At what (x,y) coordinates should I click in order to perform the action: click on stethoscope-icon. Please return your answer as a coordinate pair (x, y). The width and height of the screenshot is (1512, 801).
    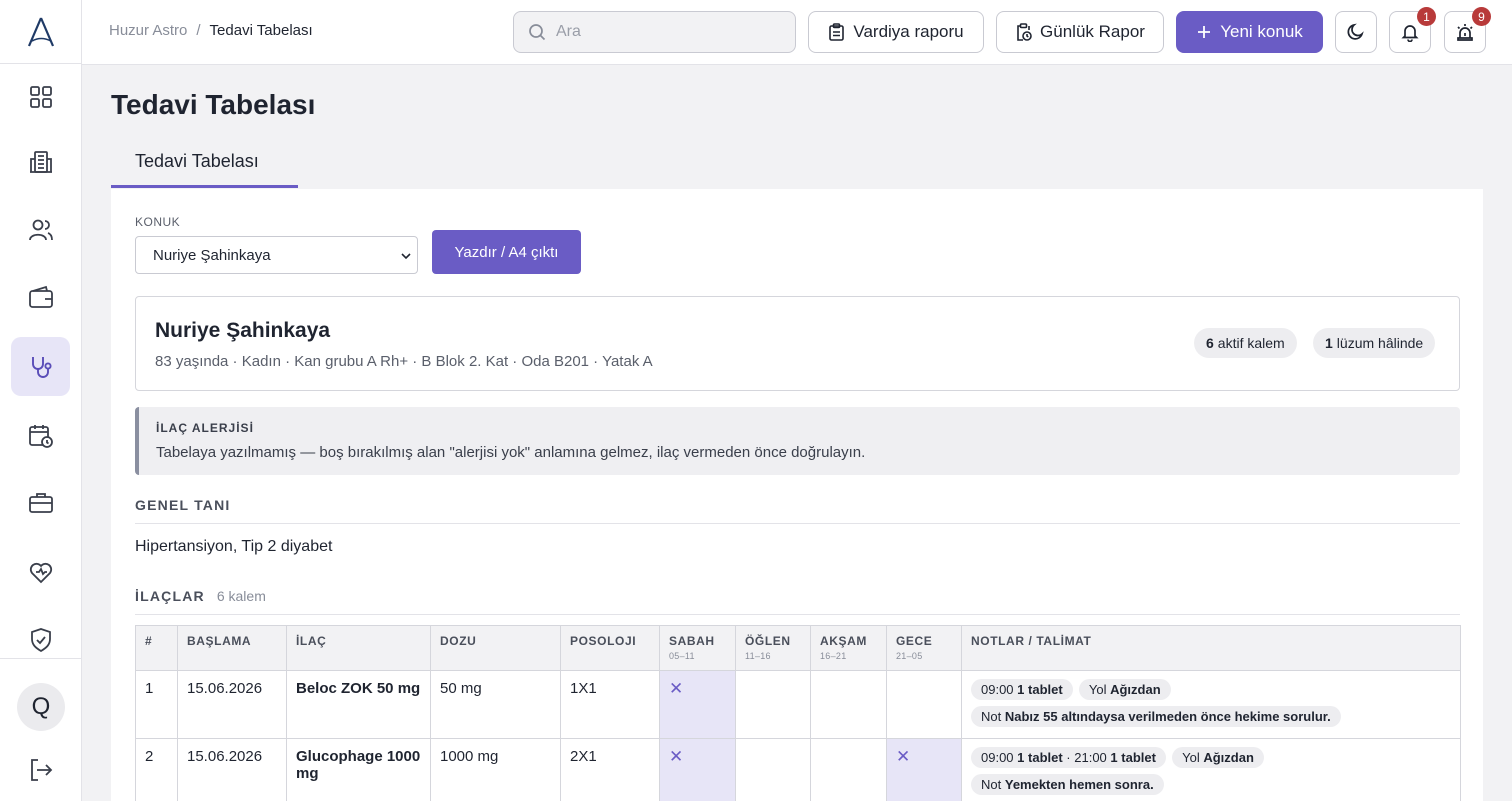
    Looking at the image, I should click on (41, 367).